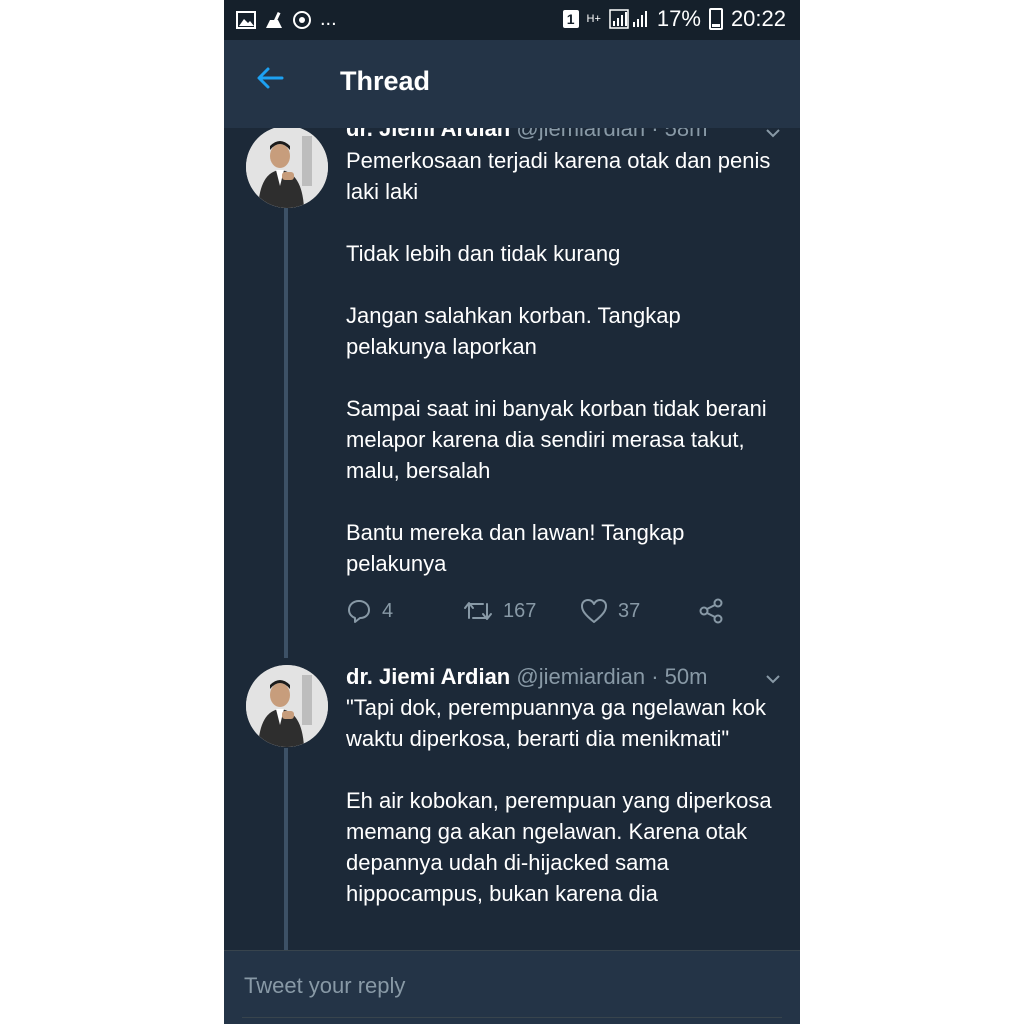  I want to click on retweet-button: 167, so click(521, 611).